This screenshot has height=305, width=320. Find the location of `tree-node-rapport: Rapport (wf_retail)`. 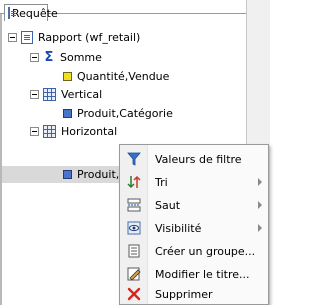

tree-node-rapport: Rapport (wf_retail) is located at coordinates (74, 37).